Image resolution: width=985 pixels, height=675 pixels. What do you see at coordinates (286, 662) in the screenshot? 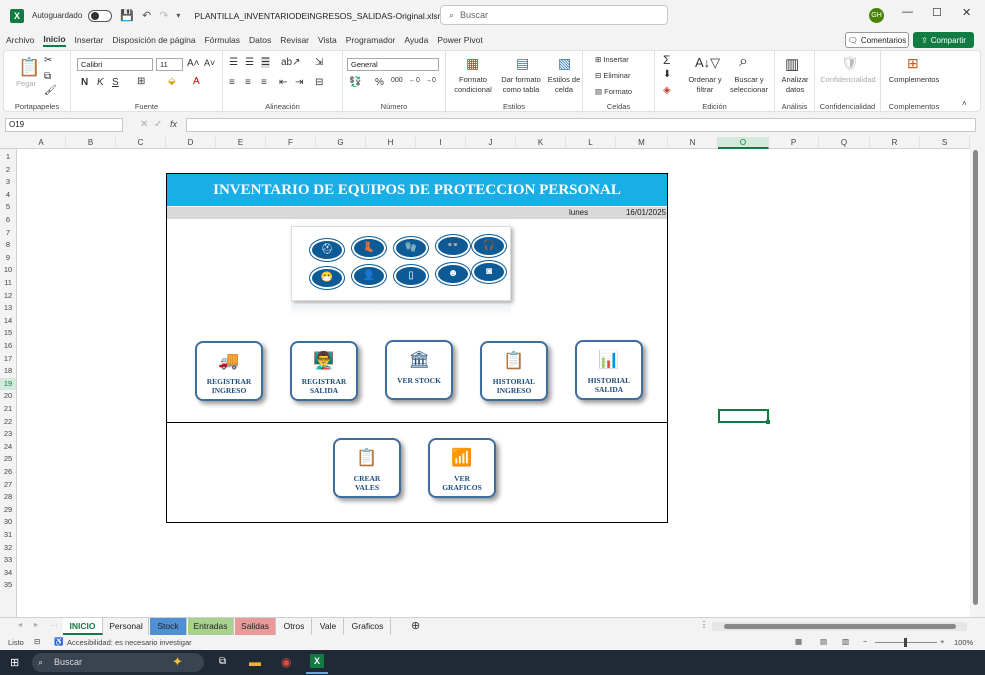
I see `chrome-icon: ◉` at bounding box center [286, 662].